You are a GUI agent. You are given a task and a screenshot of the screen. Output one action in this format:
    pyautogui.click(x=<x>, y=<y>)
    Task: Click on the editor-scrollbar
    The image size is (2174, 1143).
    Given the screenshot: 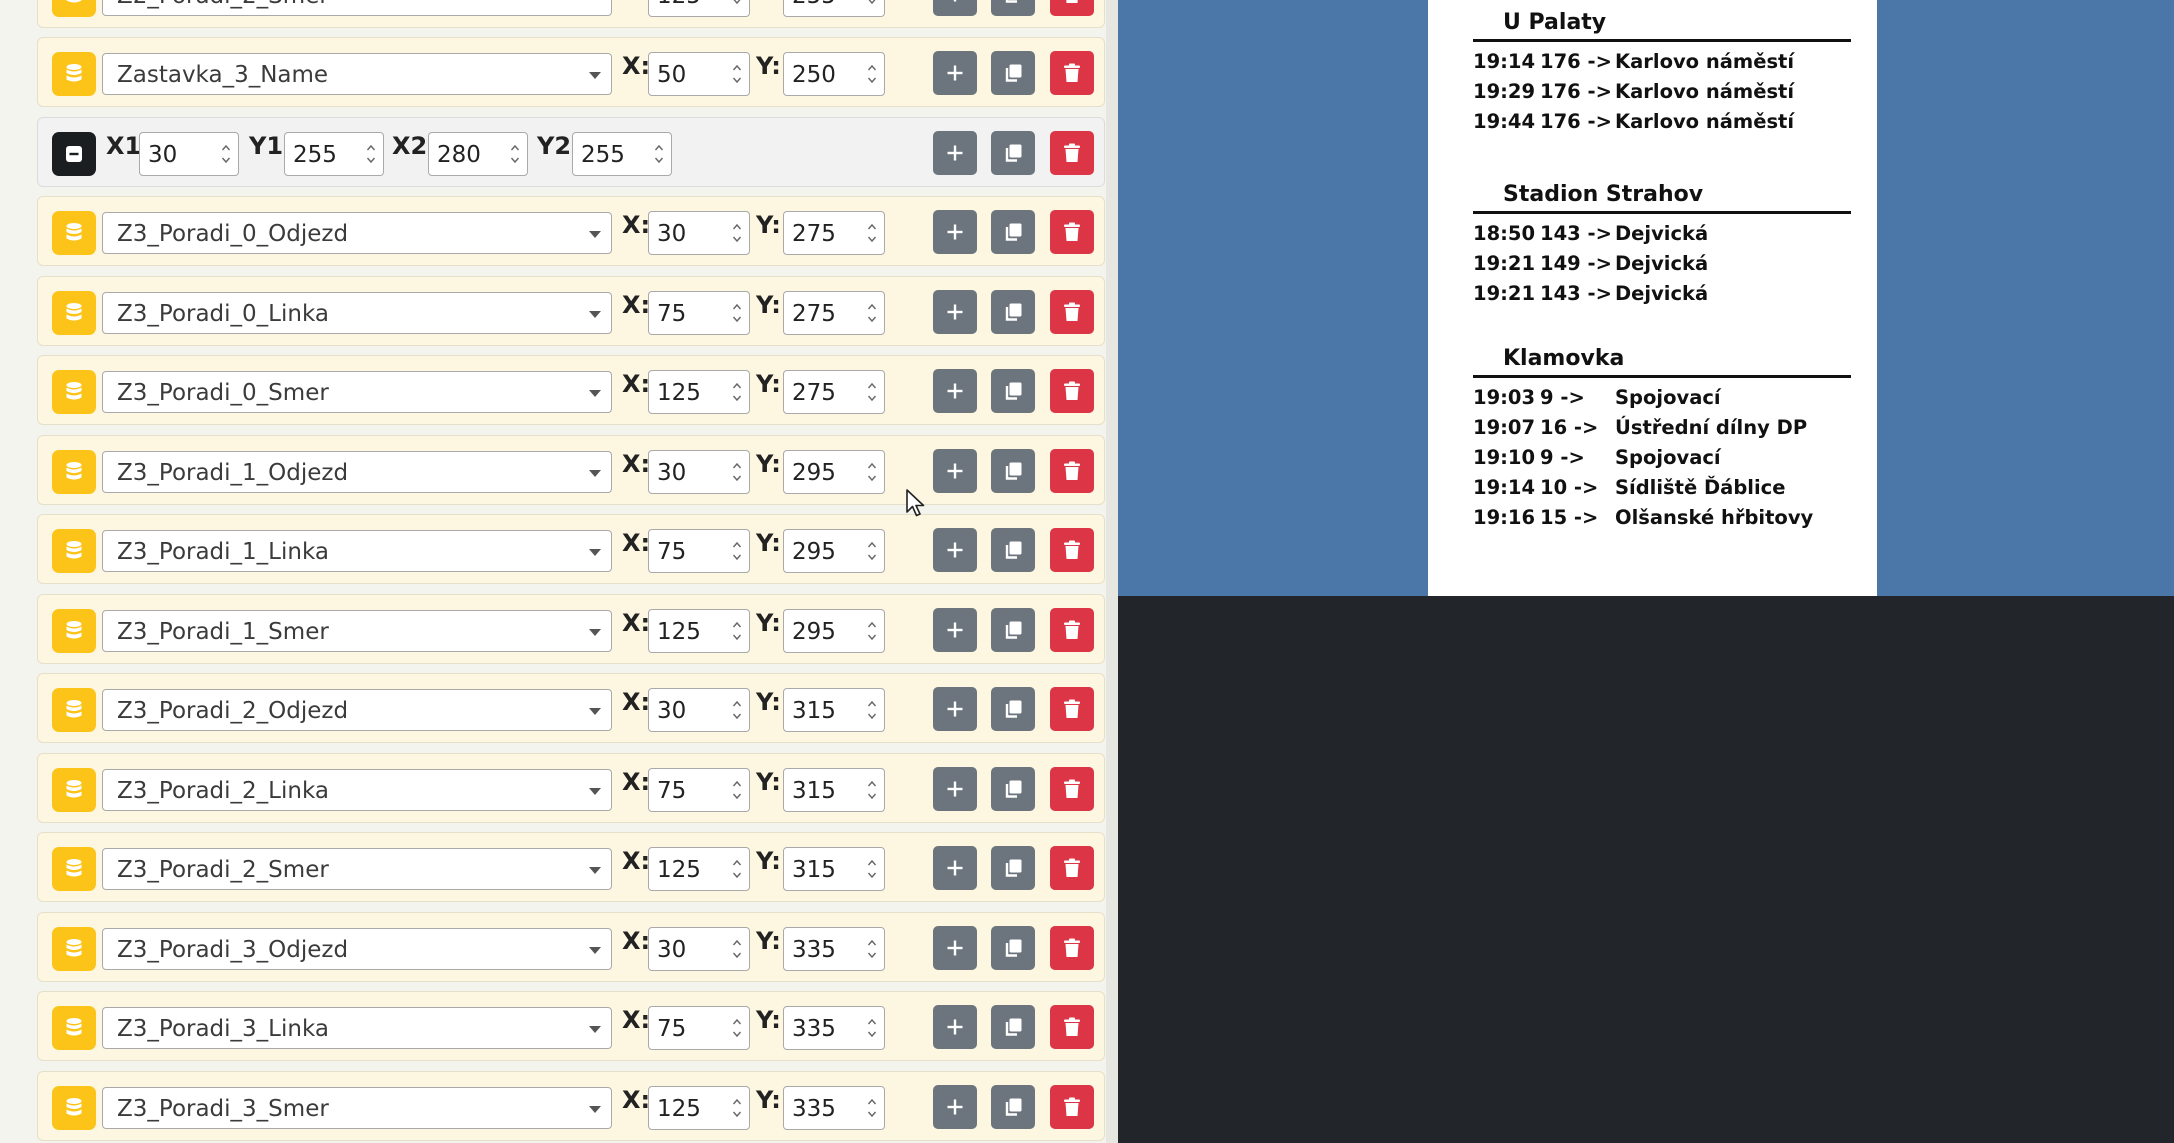 What is the action you would take?
    pyautogui.click(x=1112, y=571)
    